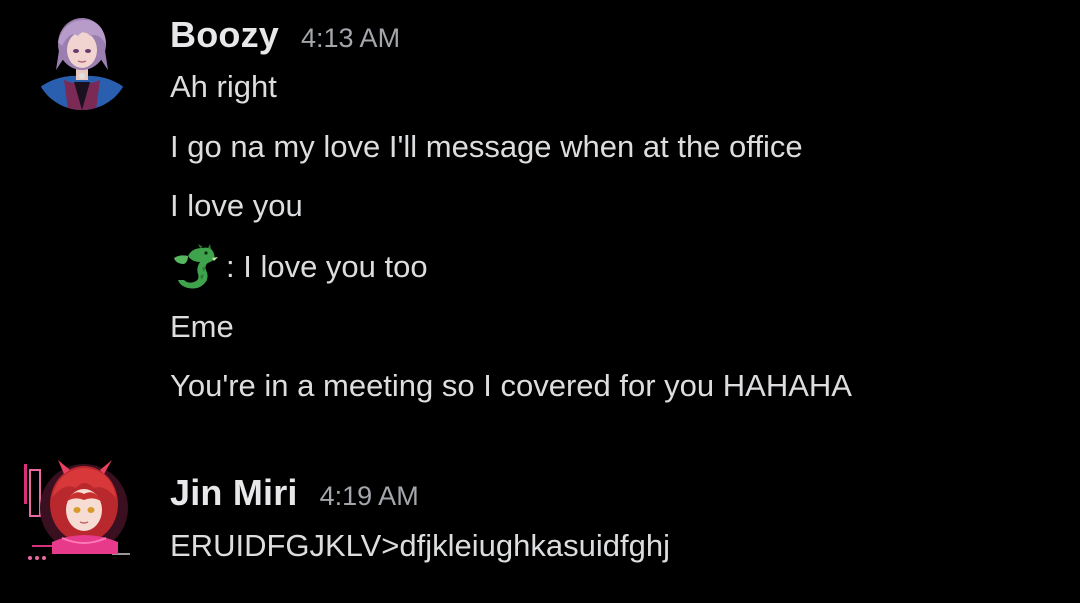 Image resolution: width=1080 pixels, height=603 pixels. What do you see at coordinates (285, 35) in the screenshot?
I see `message-header-boozy: Boozy 4:13 AM` at bounding box center [285, 35].